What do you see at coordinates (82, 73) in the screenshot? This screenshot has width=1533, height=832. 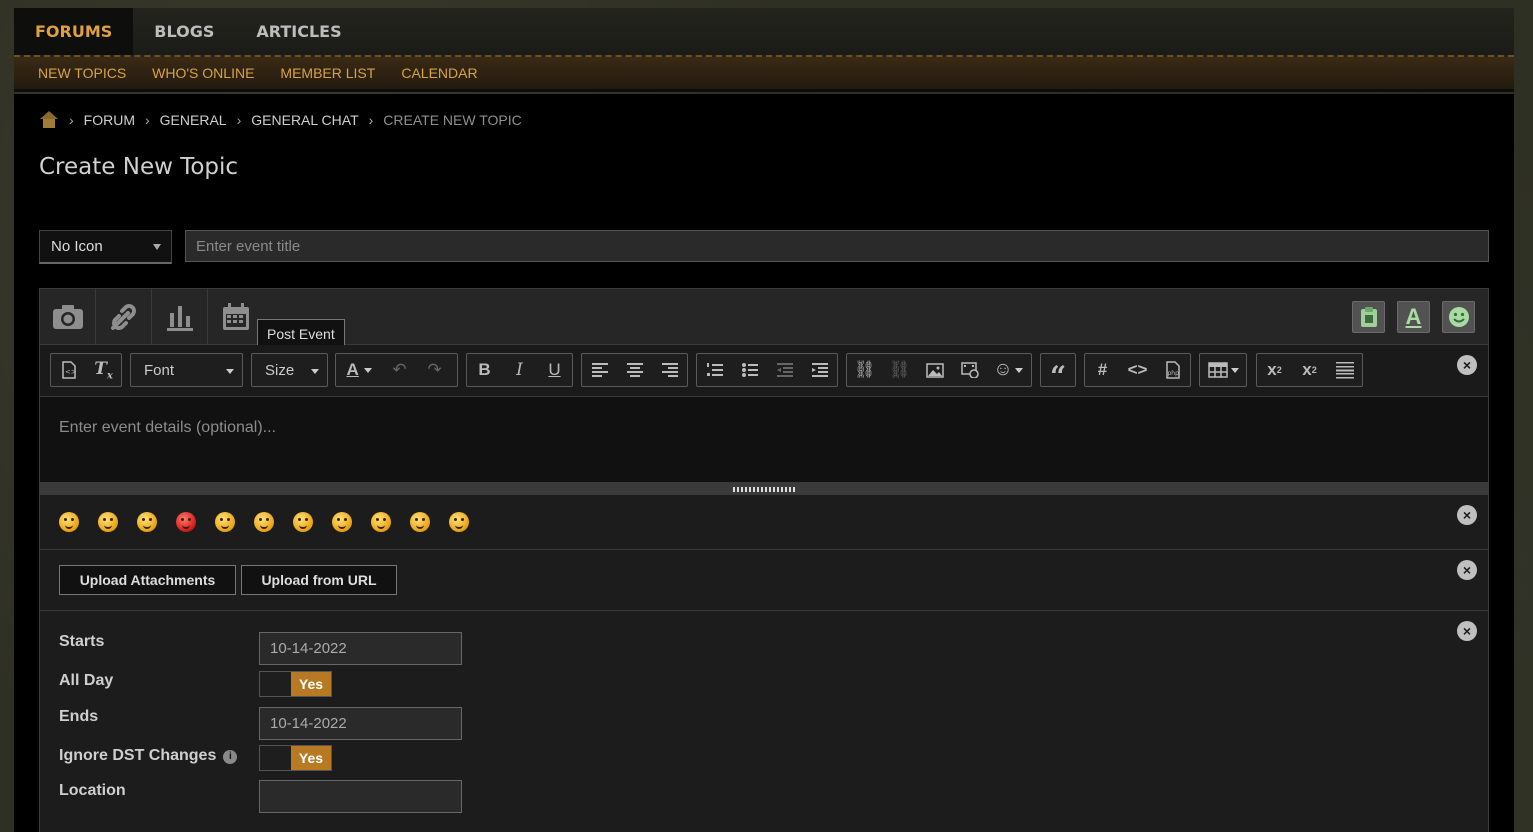 I see `link-new-topics: NEW TOPICS` at bounding box center [82, 73].